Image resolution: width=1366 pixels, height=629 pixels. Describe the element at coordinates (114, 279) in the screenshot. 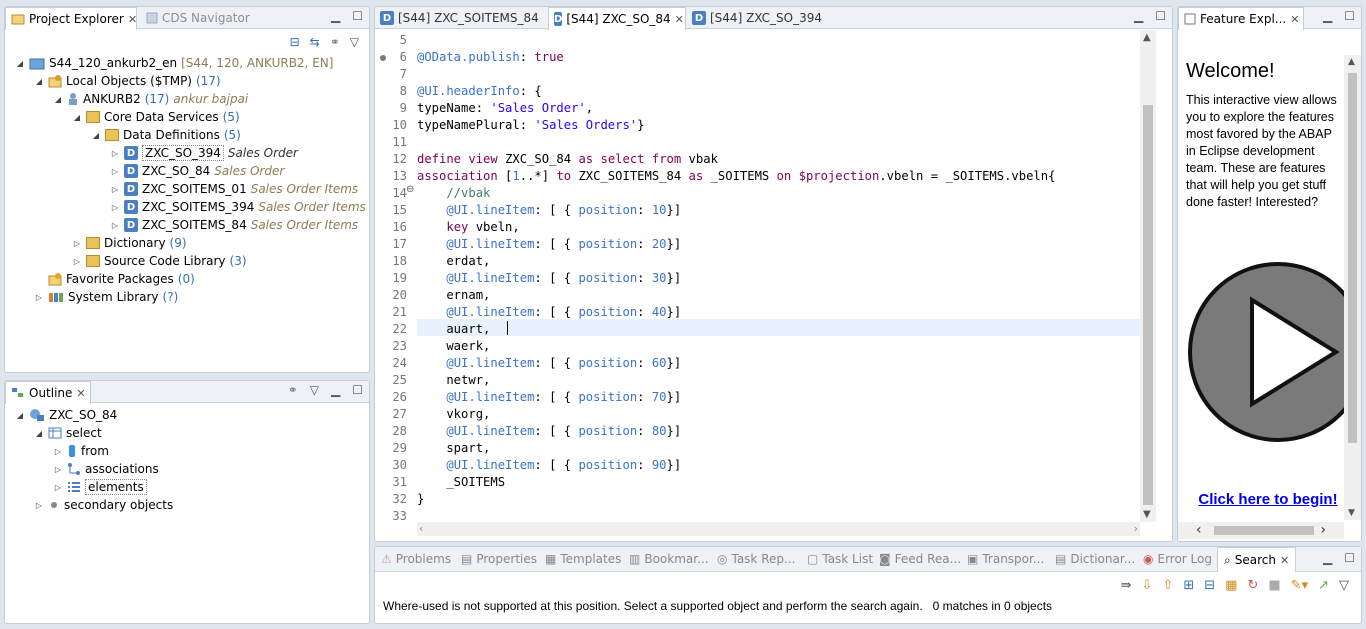

I see `tree-item-favorite-packages: Favorite Packages (0)` at that location.